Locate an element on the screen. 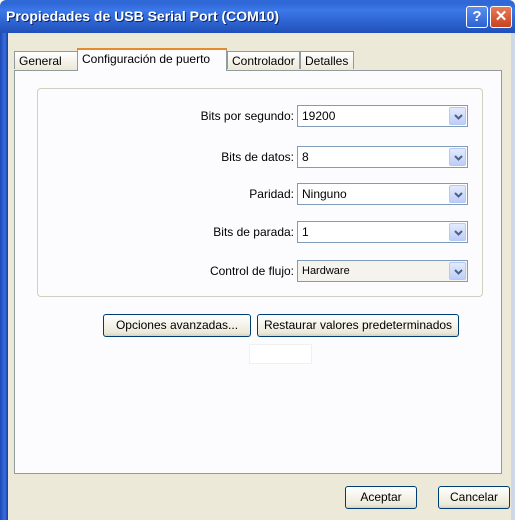  parity-select: Ninguno is located at coordinates (382, 194).